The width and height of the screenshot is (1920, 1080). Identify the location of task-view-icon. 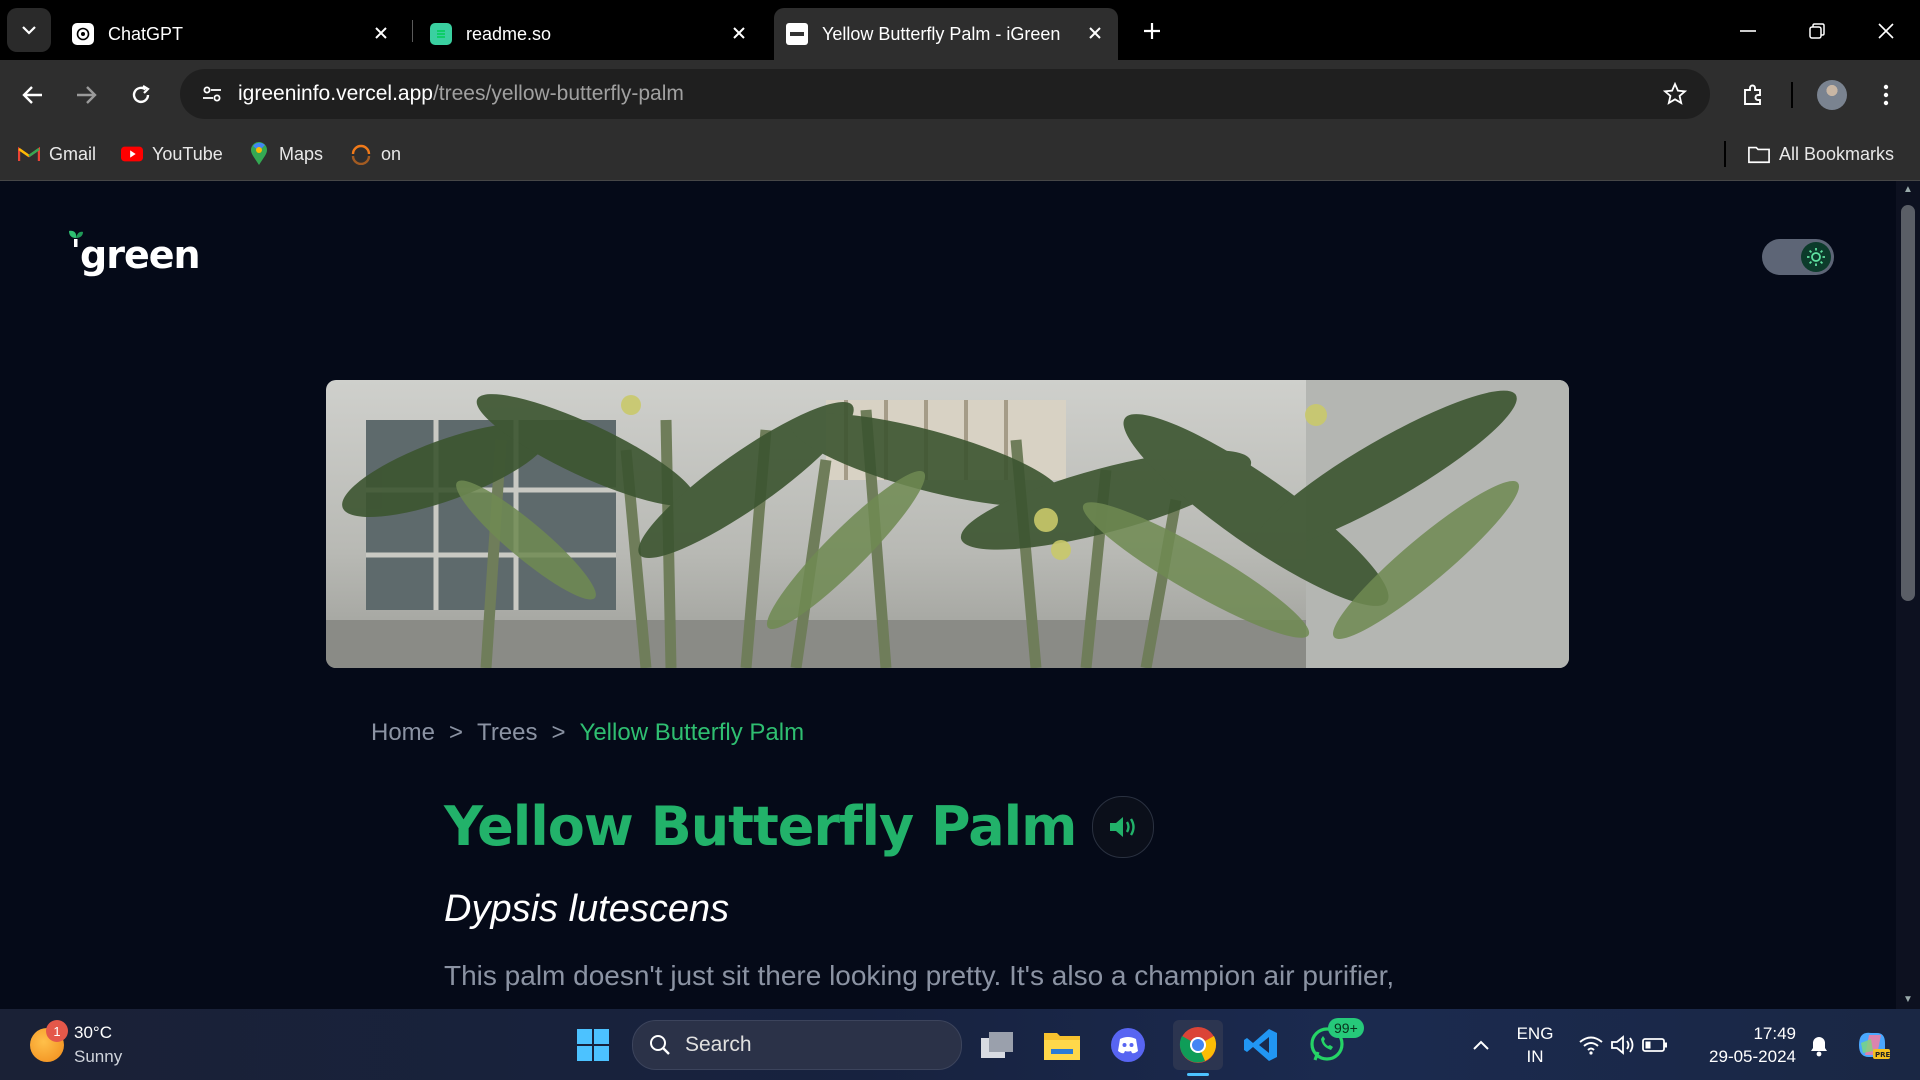
(997, 1045).